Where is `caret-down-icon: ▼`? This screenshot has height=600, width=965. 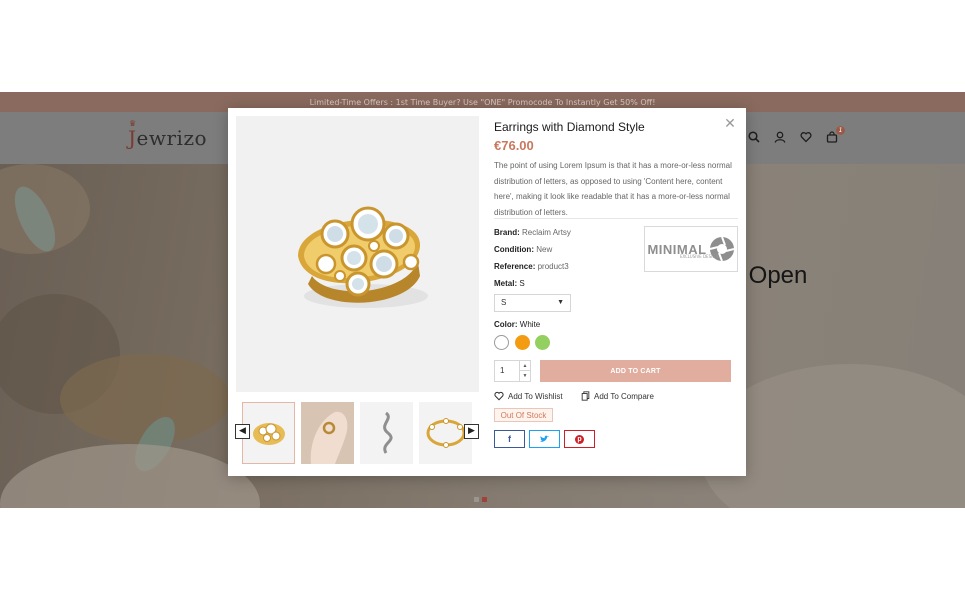
caret-down-icon: ▼ is located at coordinates (560, 302).